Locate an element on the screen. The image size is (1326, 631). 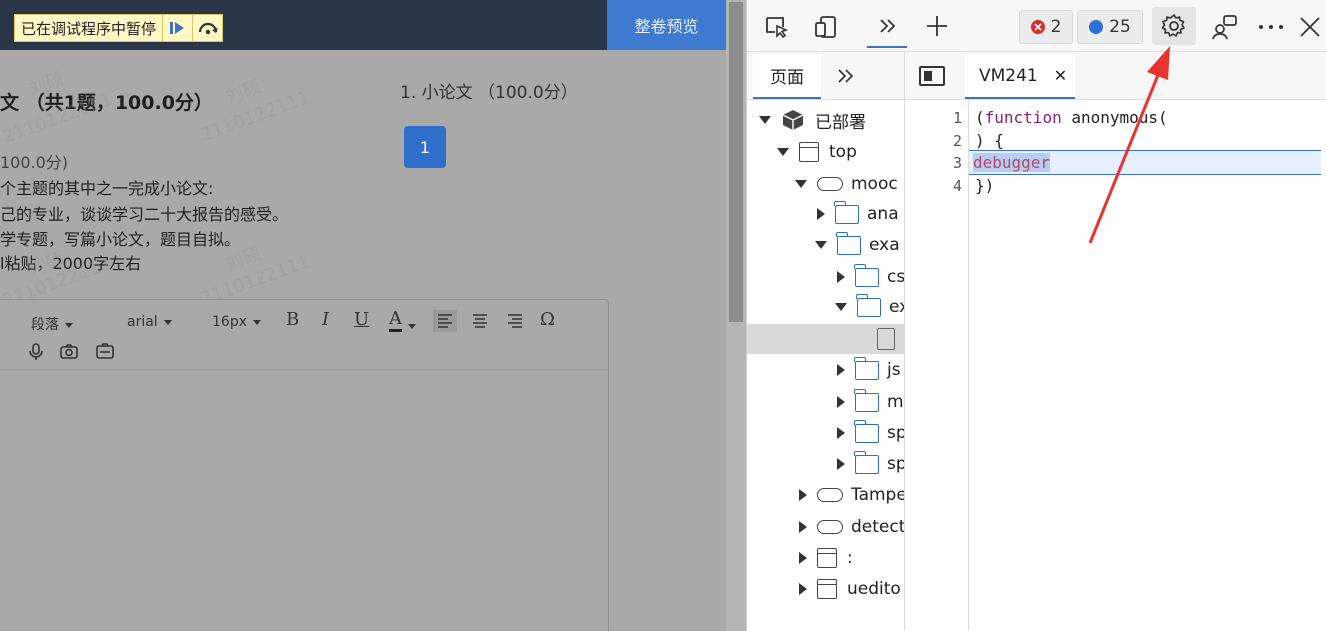
line-number: 4 is located at coordinates (947, 186).